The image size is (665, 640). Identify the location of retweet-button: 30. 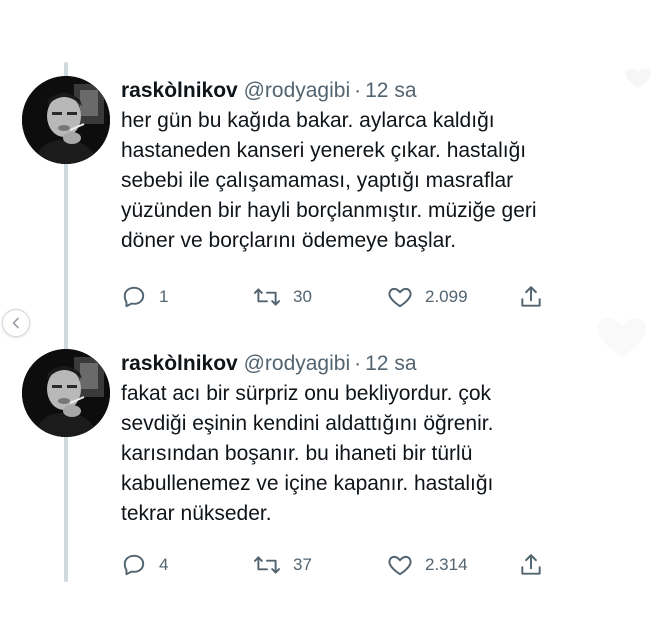
(282, 297).